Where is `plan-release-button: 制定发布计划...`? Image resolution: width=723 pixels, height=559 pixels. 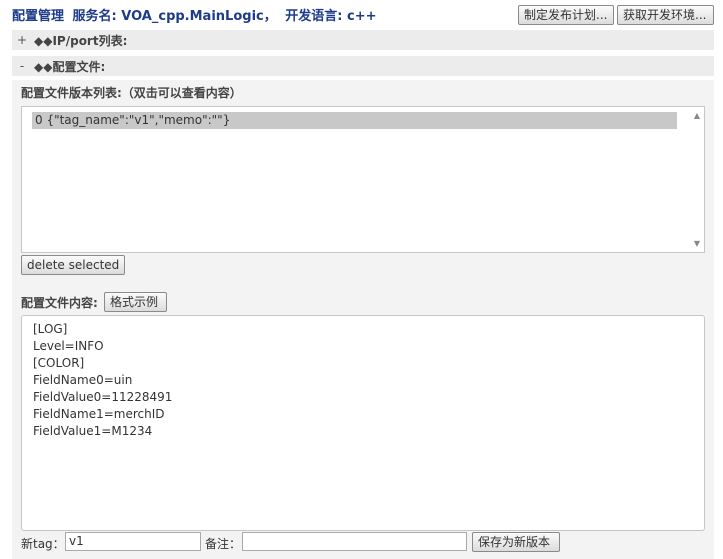 plan-release-button: 制定发布计划... is located at coordinates (566, 15).